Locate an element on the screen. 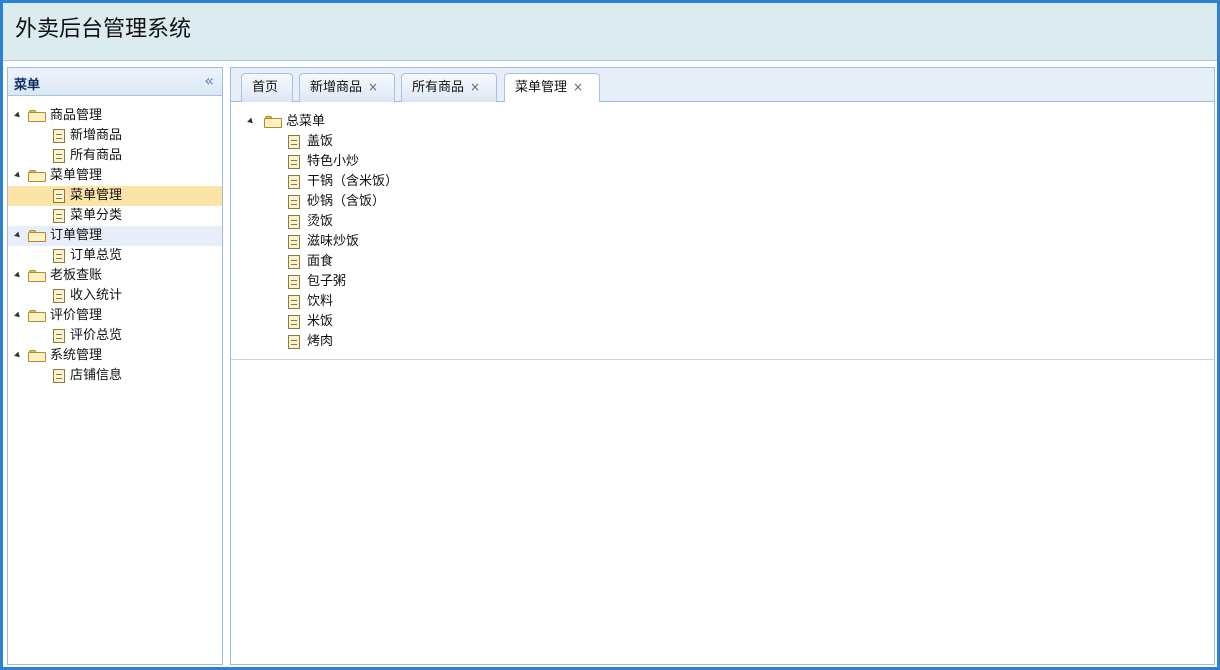  tab-0: 首页 is located at coordinates (267, 87).